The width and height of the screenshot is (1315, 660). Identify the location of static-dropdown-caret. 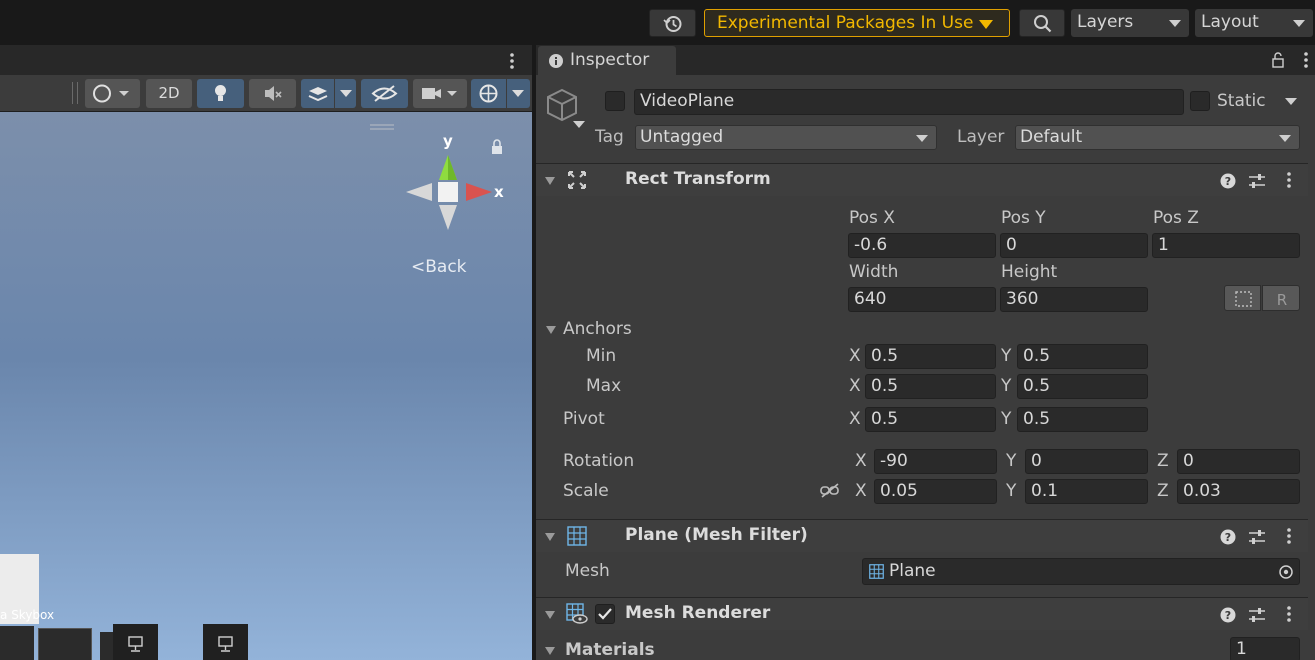
(1291, 101).